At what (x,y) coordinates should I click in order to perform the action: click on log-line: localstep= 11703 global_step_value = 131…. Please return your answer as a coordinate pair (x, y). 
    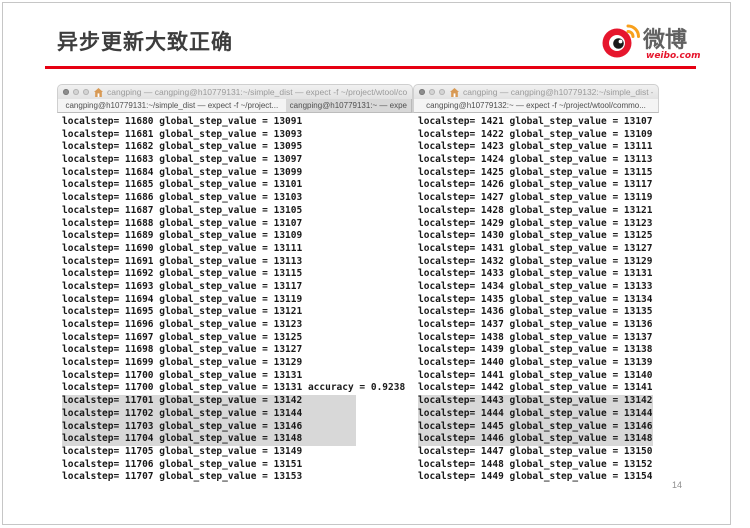
    Looking at the image, I should click on (237, 427).